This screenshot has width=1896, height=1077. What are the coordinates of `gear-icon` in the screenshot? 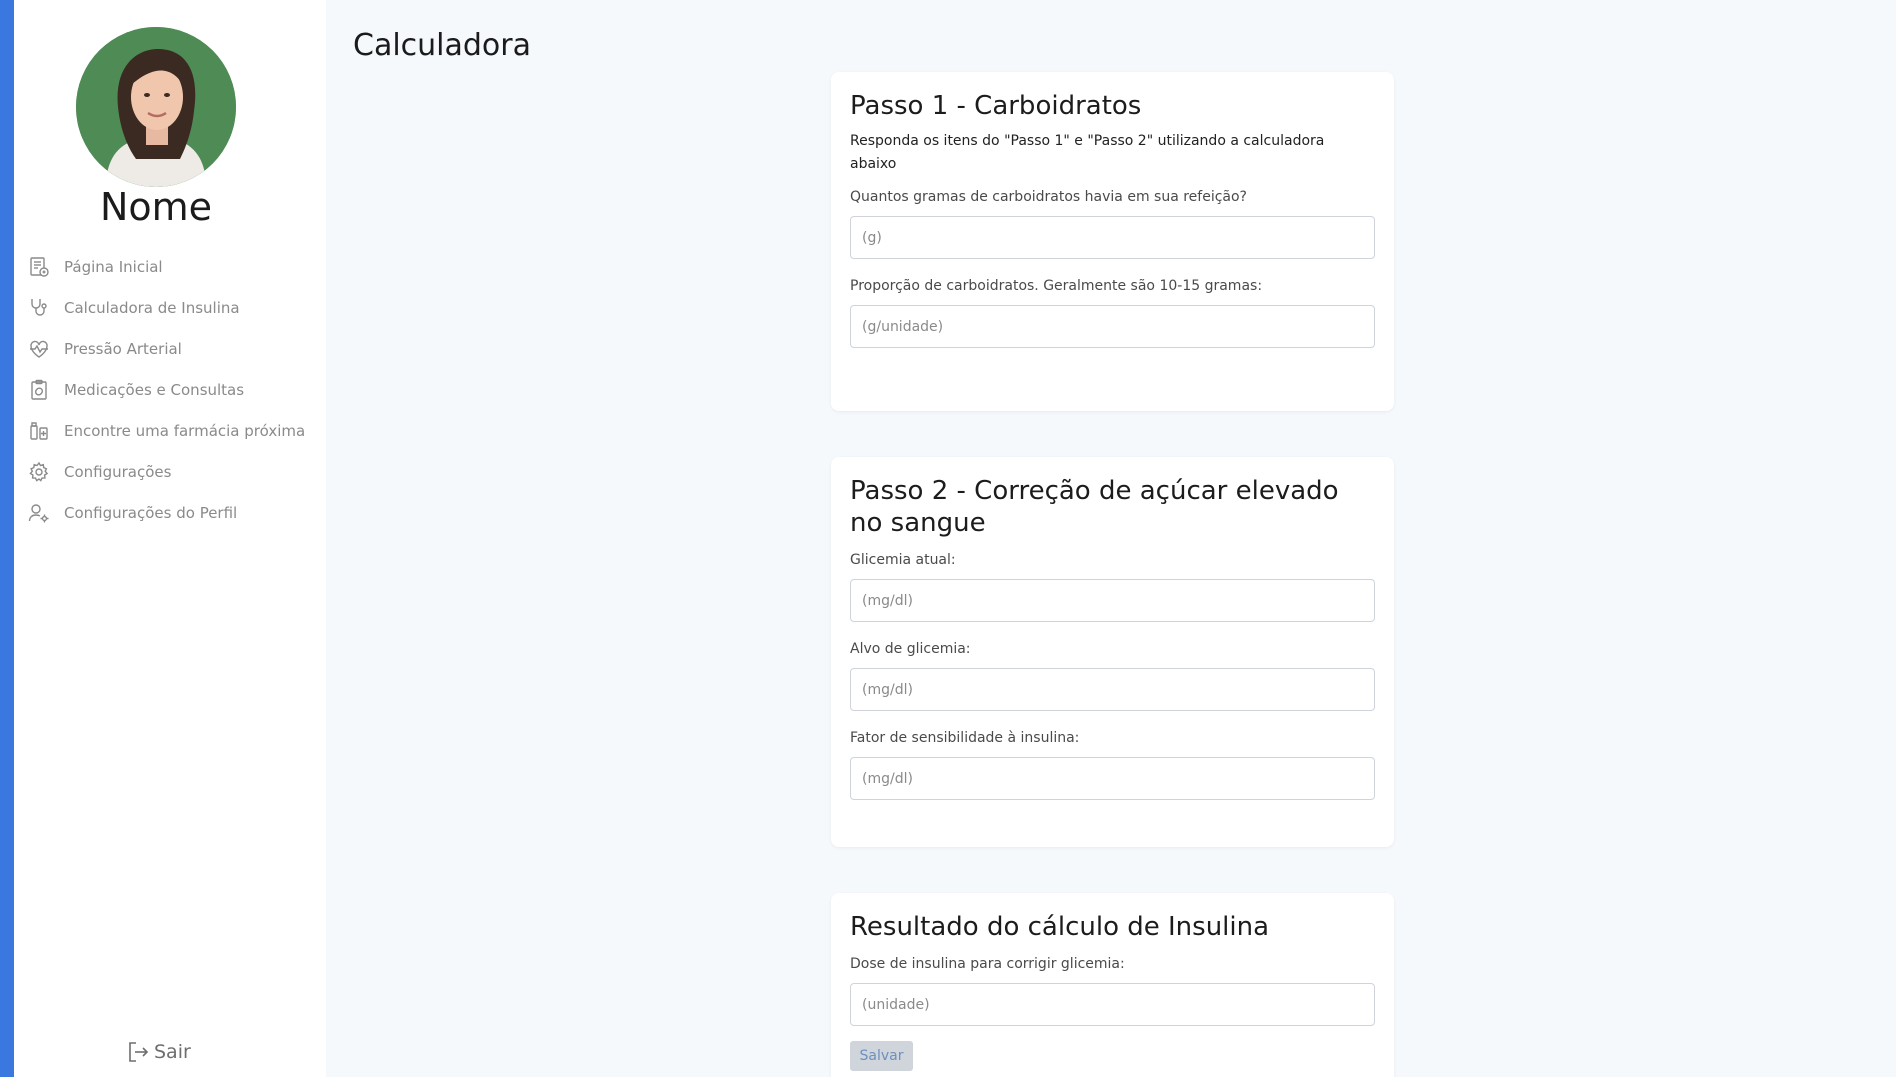 It's located at (39, 472).